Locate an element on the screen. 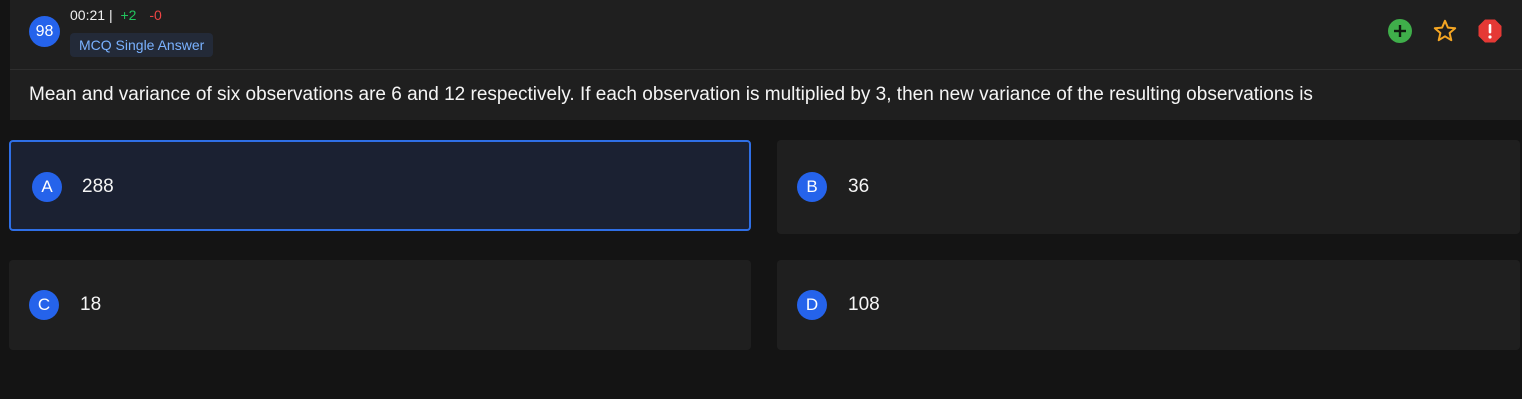 The image size is (1522, 399). question-actions is located at coordinates (1445, 31).